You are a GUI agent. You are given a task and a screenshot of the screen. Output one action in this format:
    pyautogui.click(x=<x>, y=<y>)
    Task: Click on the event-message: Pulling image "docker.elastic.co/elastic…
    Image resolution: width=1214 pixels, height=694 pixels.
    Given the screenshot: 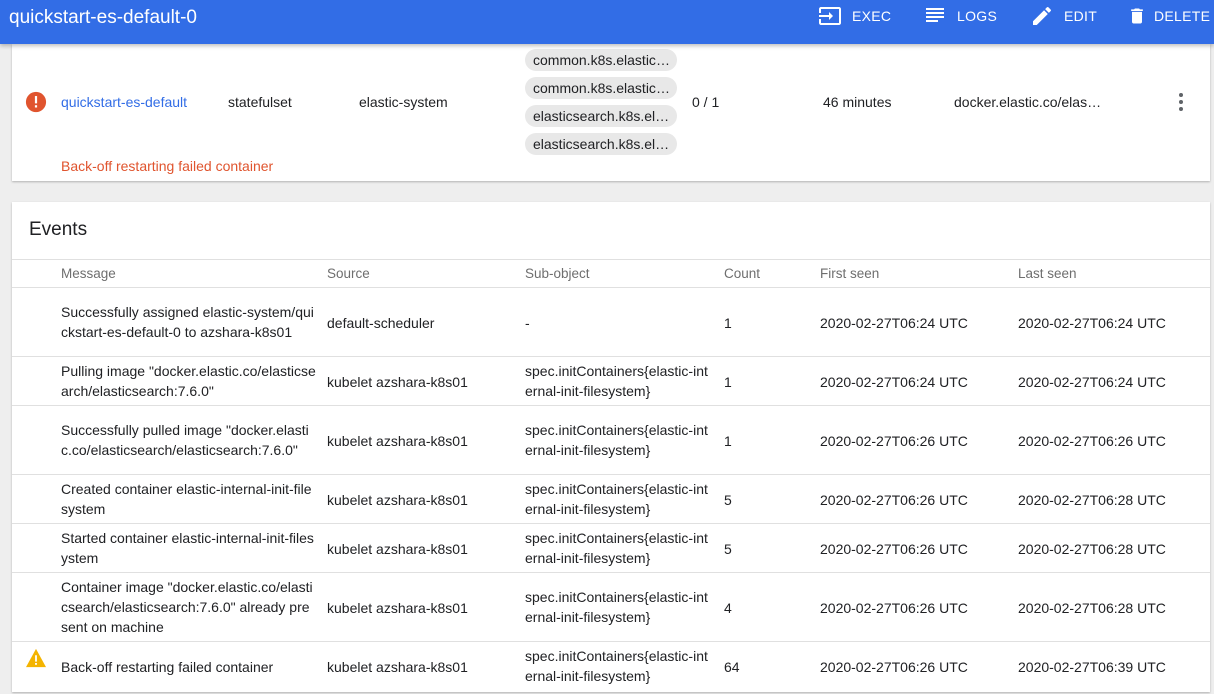 What is the action you would take?
    pyautogui.click(x=188, y=381)
    